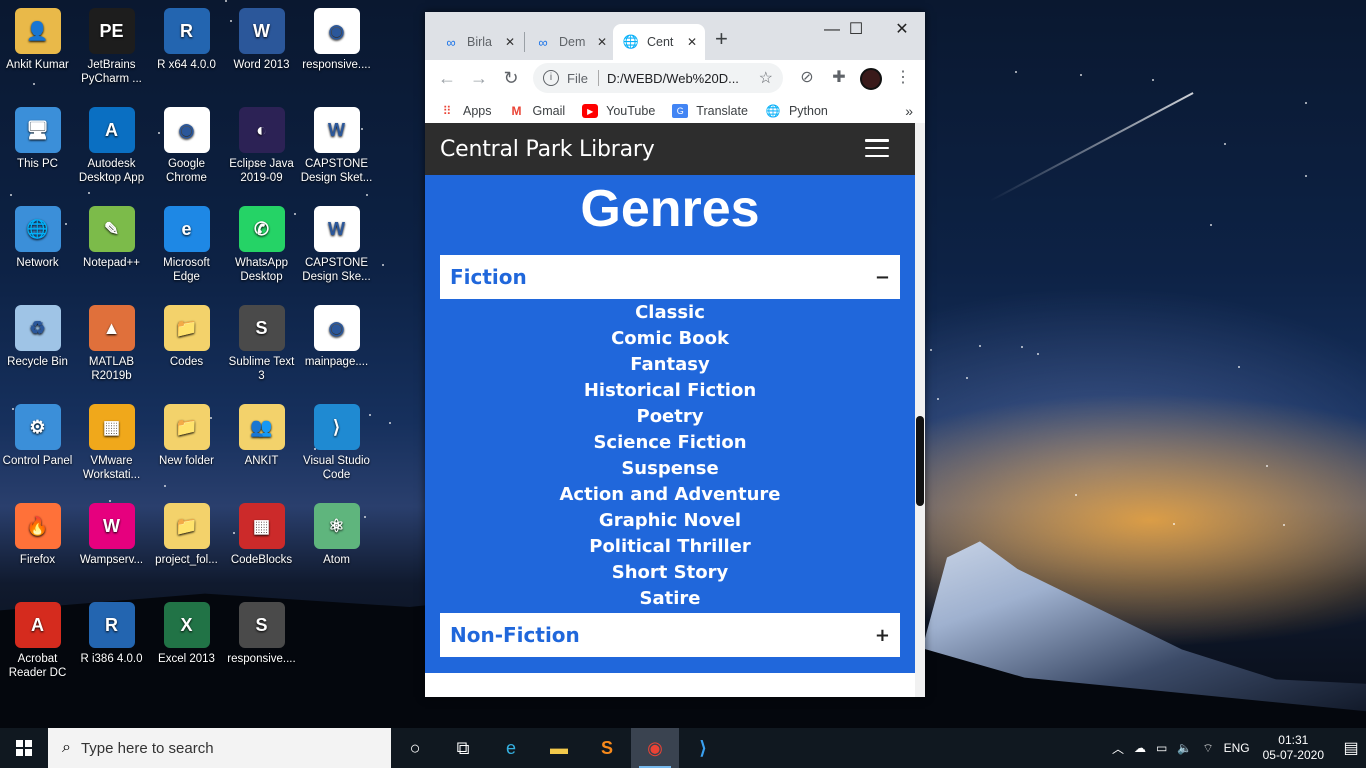 The image size is (1366, 768). Describe the element at coordinates (537, 111) in the screenshot. I see `bookmark-gmail: M Gmail` at that location.